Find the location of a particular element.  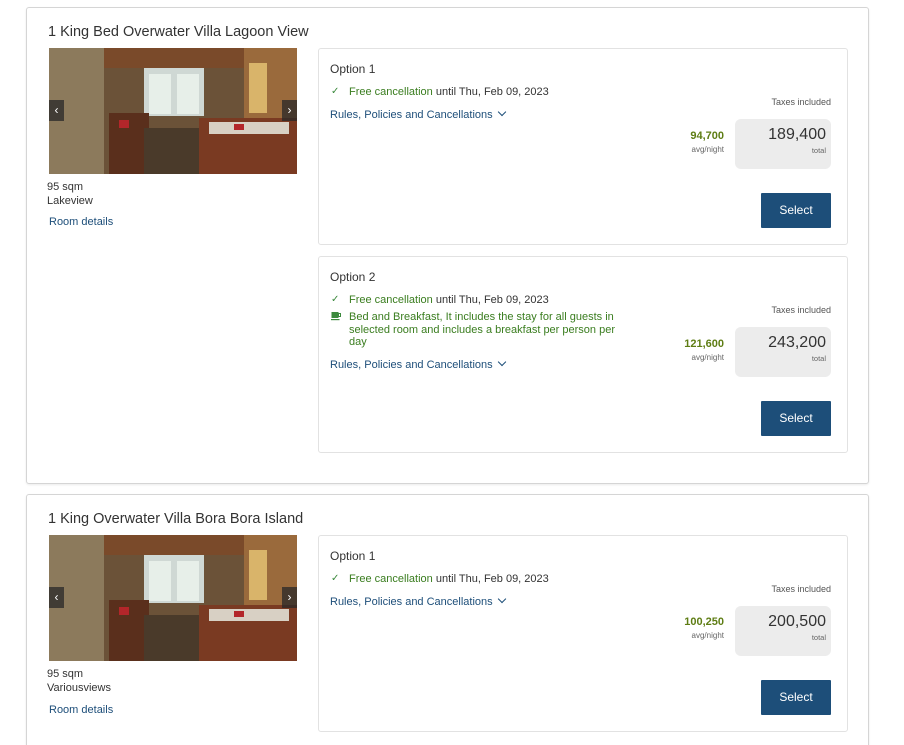

total-price-value: 243,200 is located at coordinates (797, 342).